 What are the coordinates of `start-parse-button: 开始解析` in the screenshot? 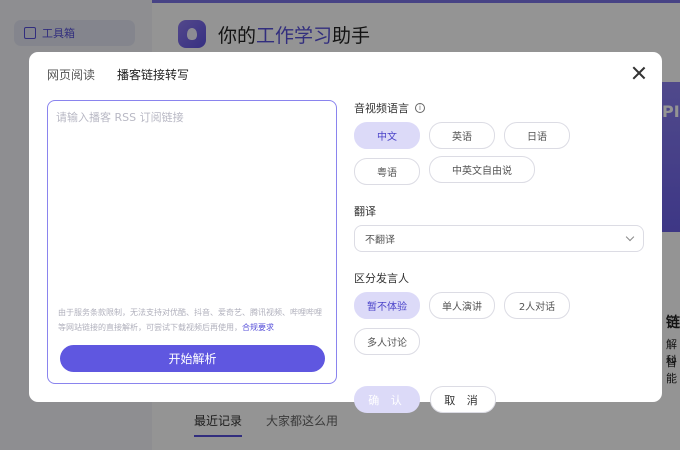 It's located at (192, 358).